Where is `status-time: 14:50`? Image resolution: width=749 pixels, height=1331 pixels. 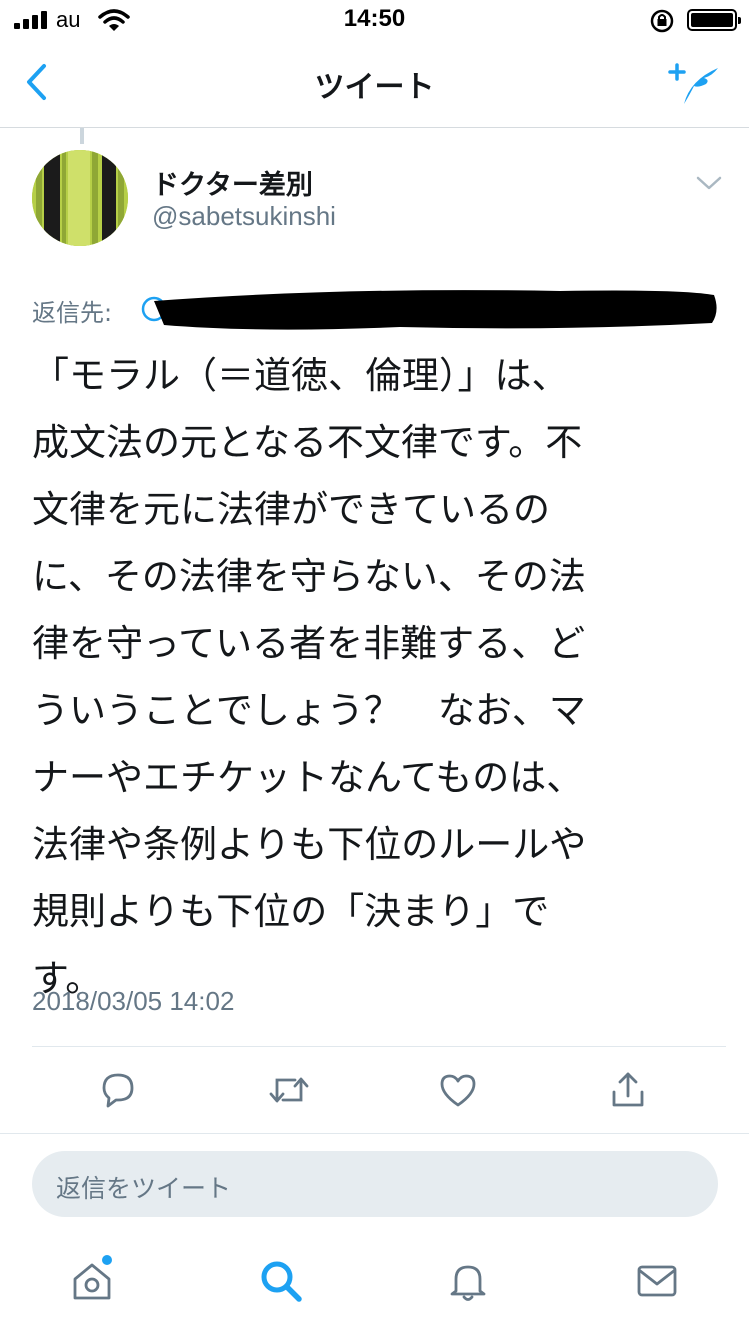
status-time: 14:50 is located at coordinates (374, 18).